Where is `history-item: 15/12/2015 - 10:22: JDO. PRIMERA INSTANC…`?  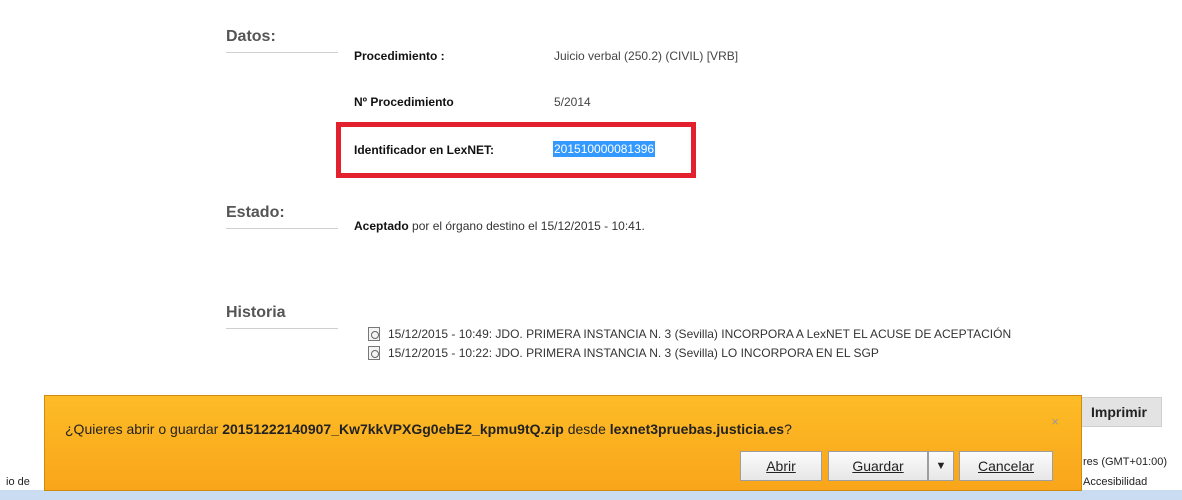 history-item: 15/12/2015 - 10:22: JDO. PRIMERA INSTANC… is located at coordinates (623, 353).